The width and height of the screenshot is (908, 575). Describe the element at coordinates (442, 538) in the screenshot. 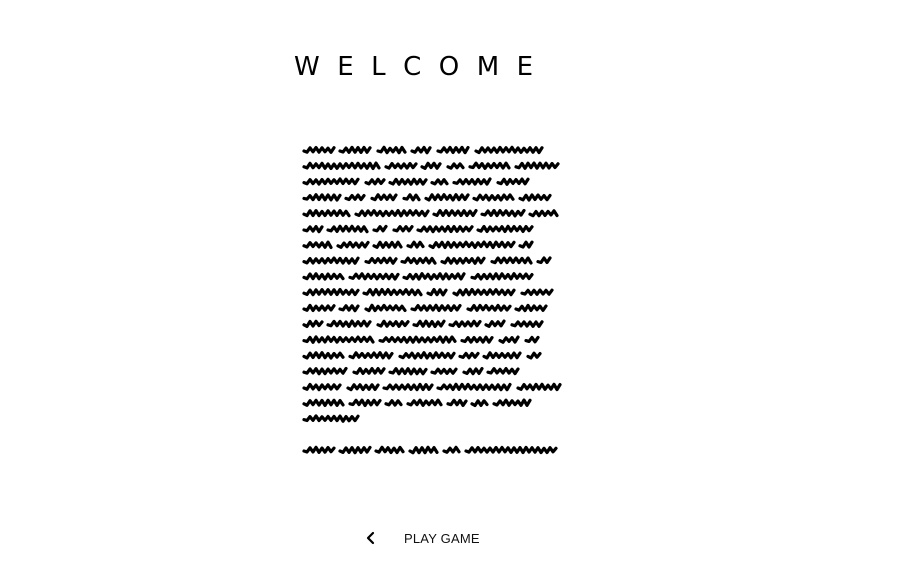

I see `play-game-button: PLAY GAME` at that location.